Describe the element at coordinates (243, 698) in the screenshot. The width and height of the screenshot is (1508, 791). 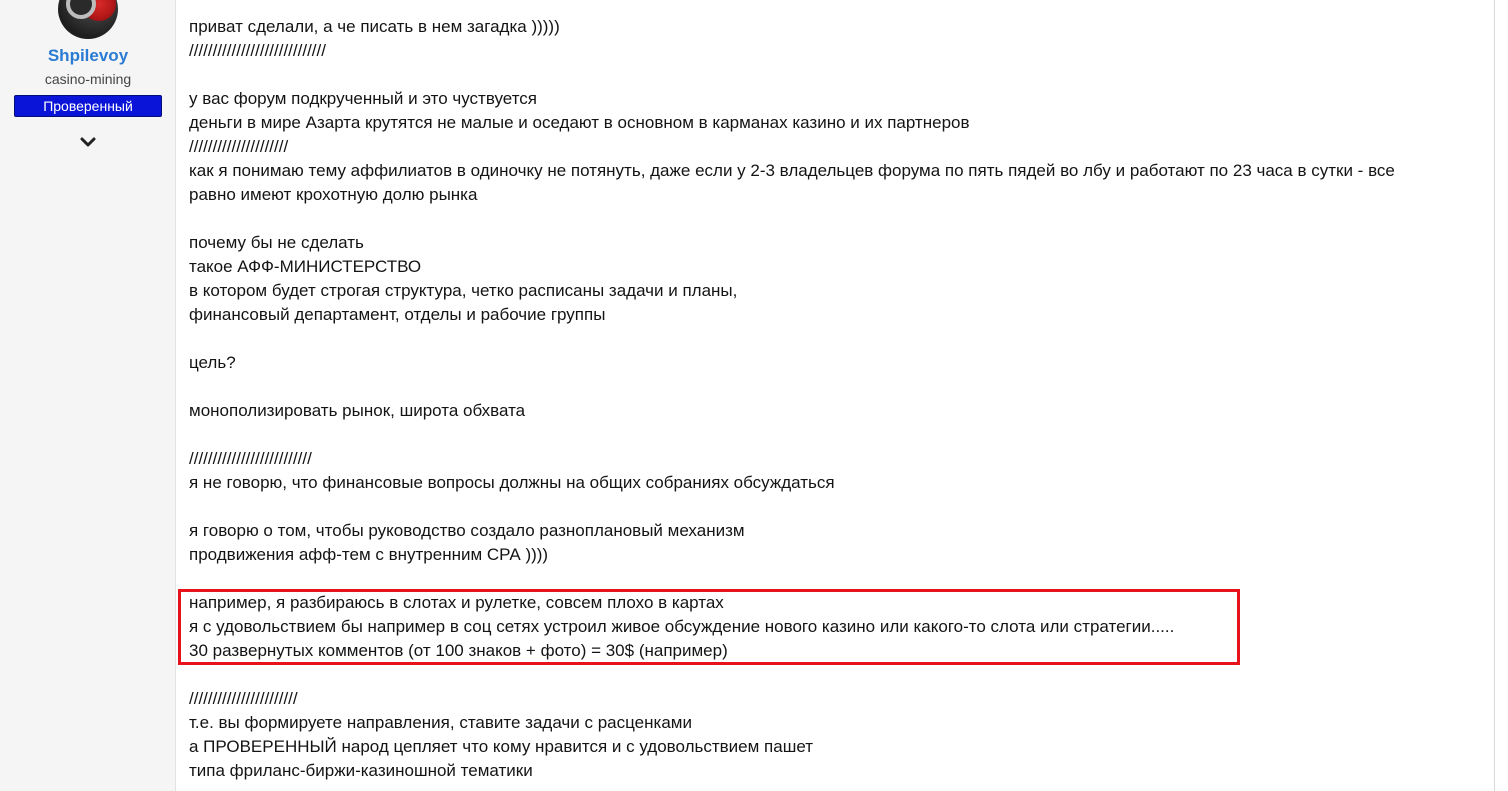
I see `post-text-line: ///////////////////////` at that location.